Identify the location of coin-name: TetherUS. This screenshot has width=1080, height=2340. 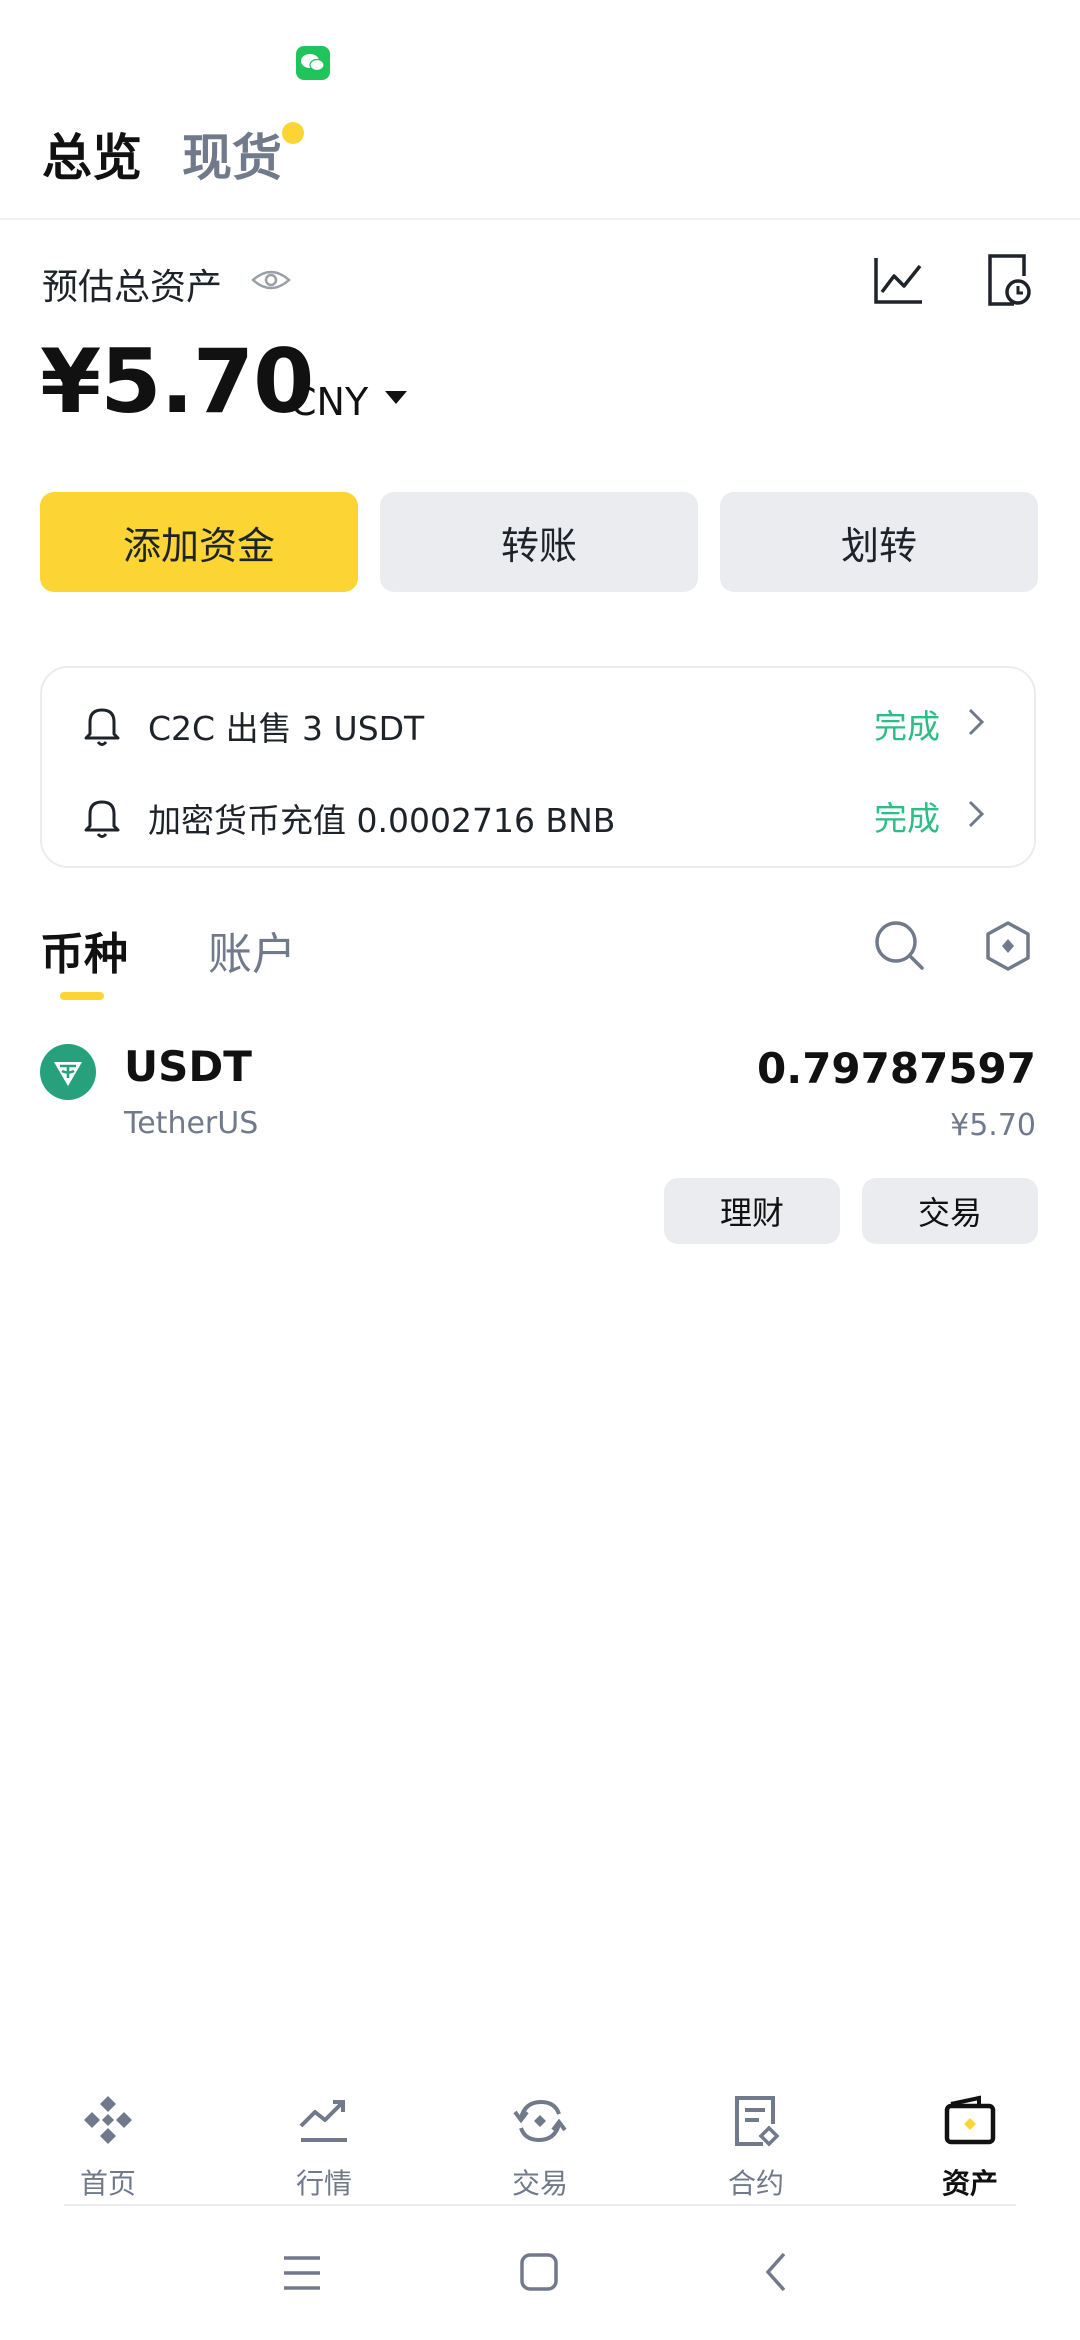
(191, 1123).